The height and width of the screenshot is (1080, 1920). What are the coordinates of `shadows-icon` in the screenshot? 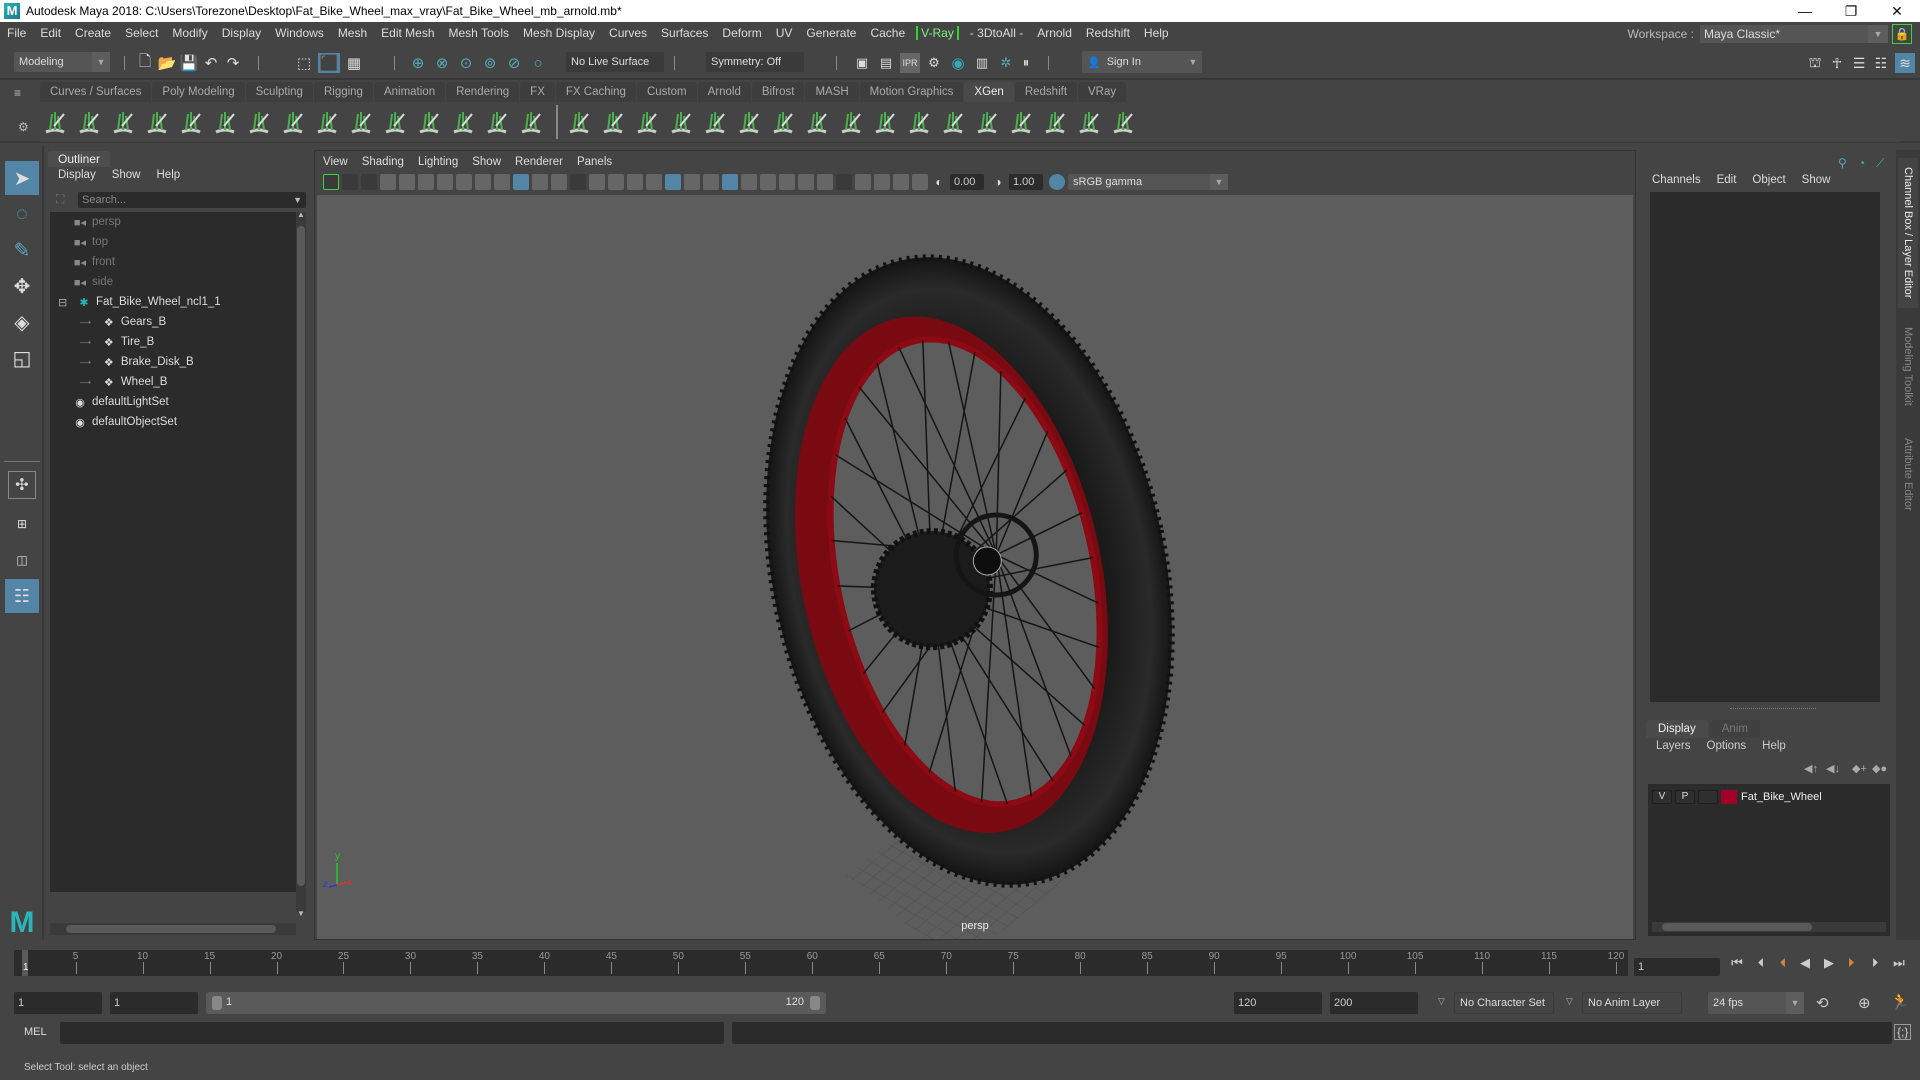 It's located at (768, 182).